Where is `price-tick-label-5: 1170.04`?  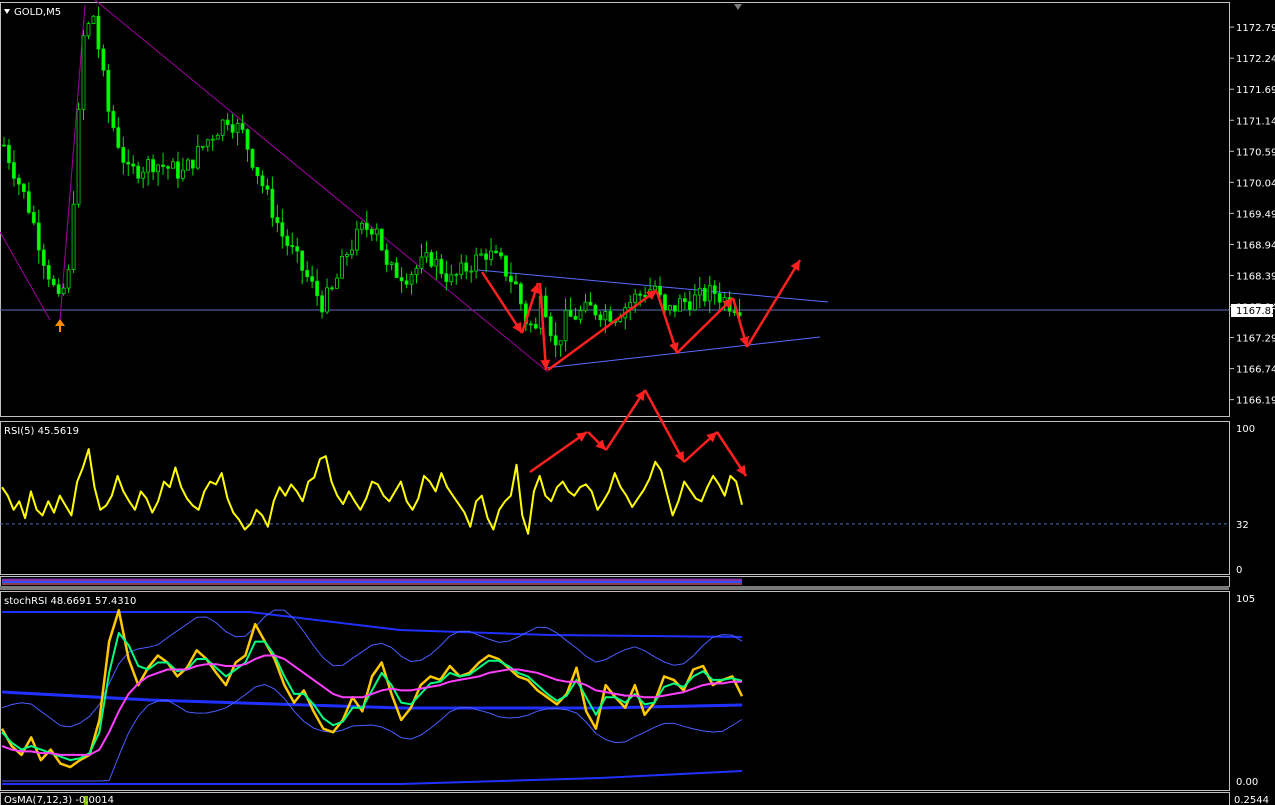 price-tick-label-5: 1170.04 is located at coordinates (1255, 183).